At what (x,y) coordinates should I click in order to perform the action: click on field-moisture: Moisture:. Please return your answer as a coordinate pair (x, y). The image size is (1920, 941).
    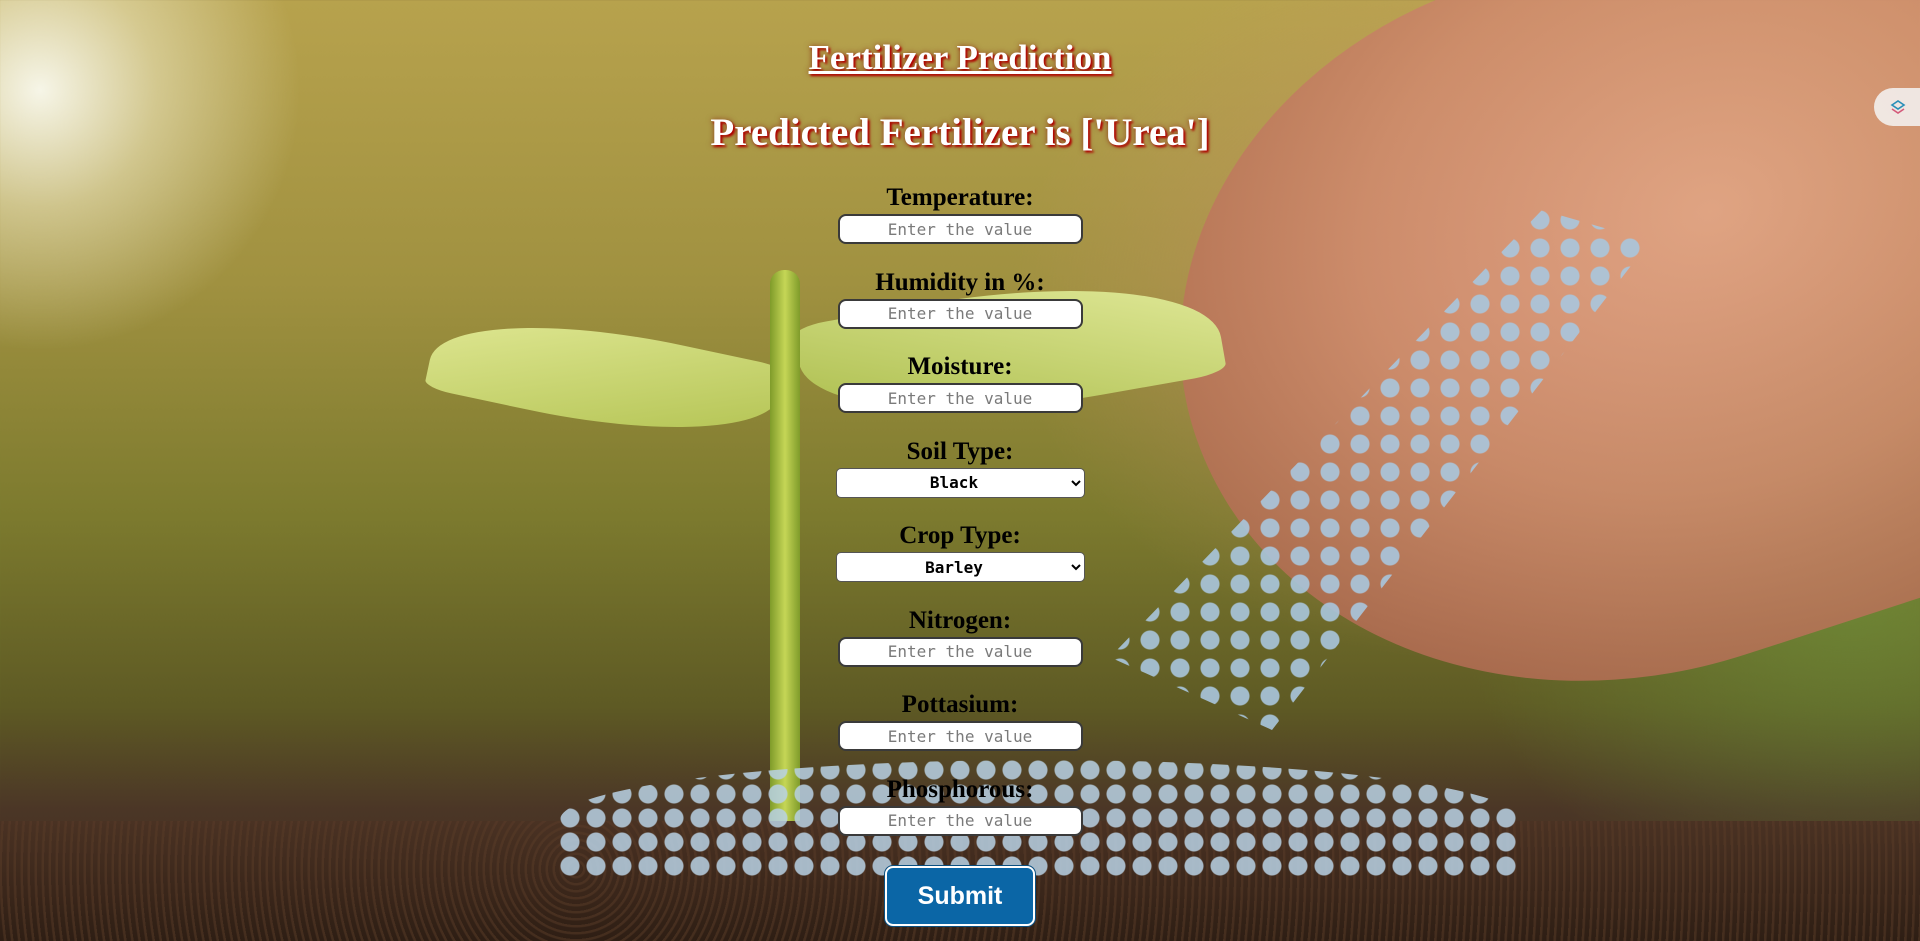
    Looking at the image, I should click on (960, 394).